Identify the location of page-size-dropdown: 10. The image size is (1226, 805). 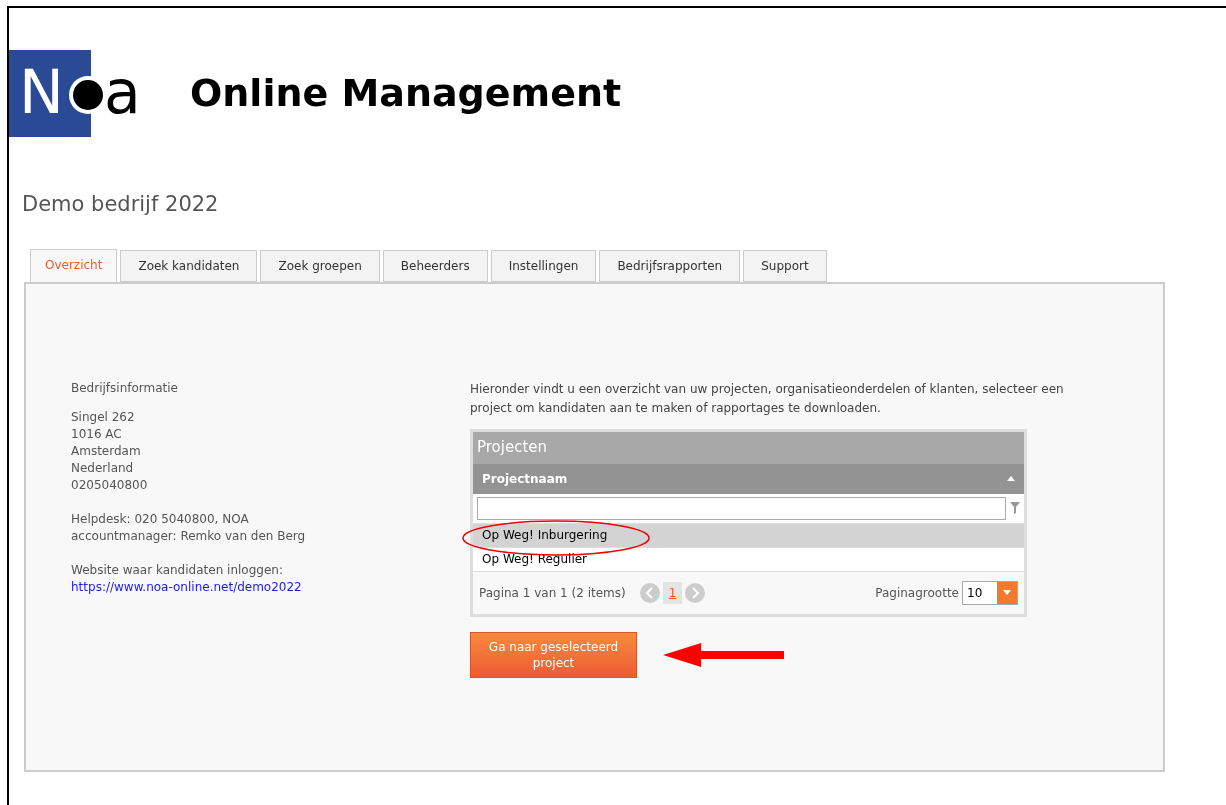
(990, 592).